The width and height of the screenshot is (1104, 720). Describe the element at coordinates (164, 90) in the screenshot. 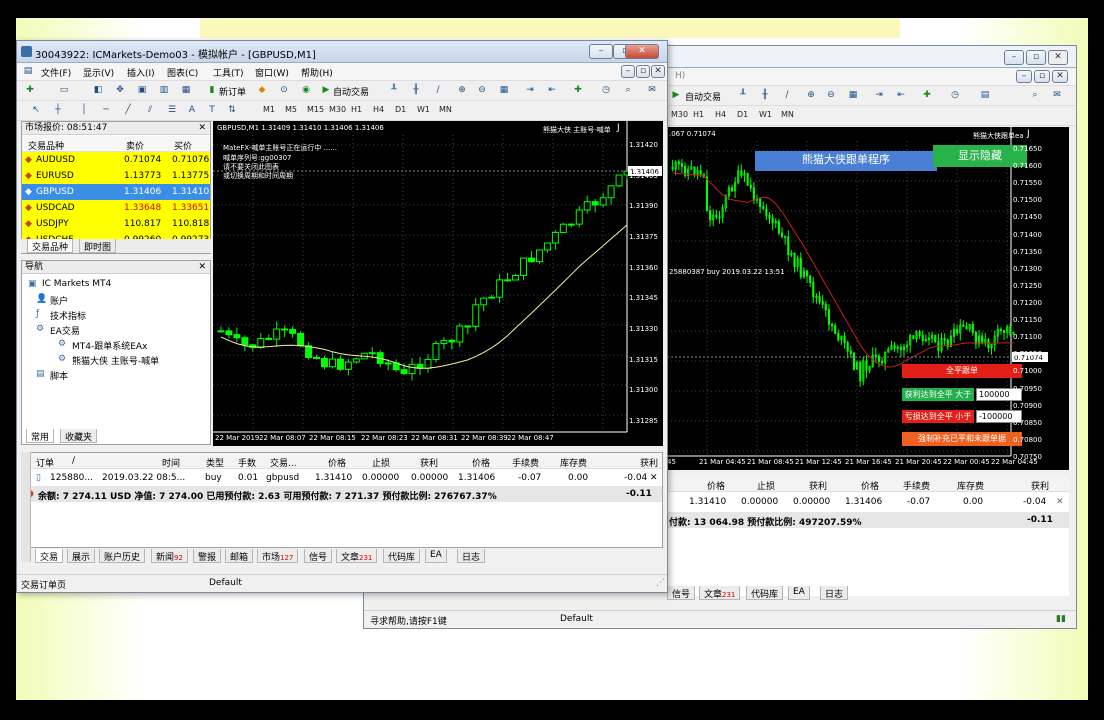

I see `terminal-icon: ▥` at that location.